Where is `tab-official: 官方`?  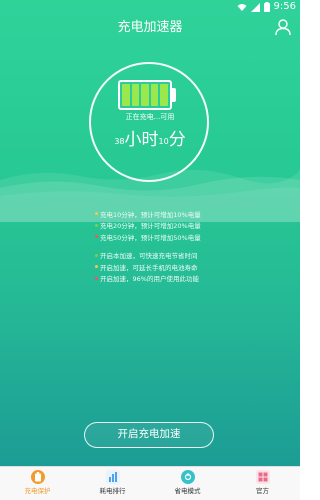
tab-official: 官方 is located at coordinates (262, 483).